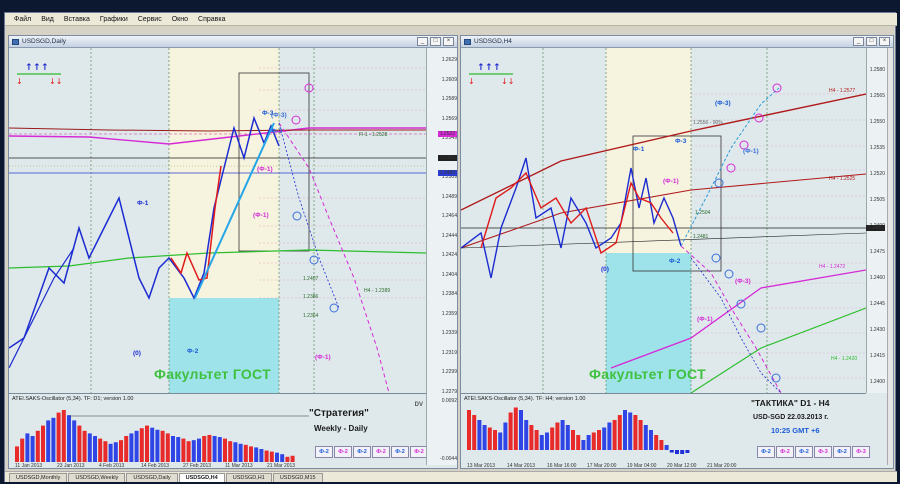 Image resolution: width=900 pixels, height=484 pixels. What do you see at coordinates (150, 19) in the screenshot?
I see `menu-tools: Сервис` at bounding box center [150, 19].